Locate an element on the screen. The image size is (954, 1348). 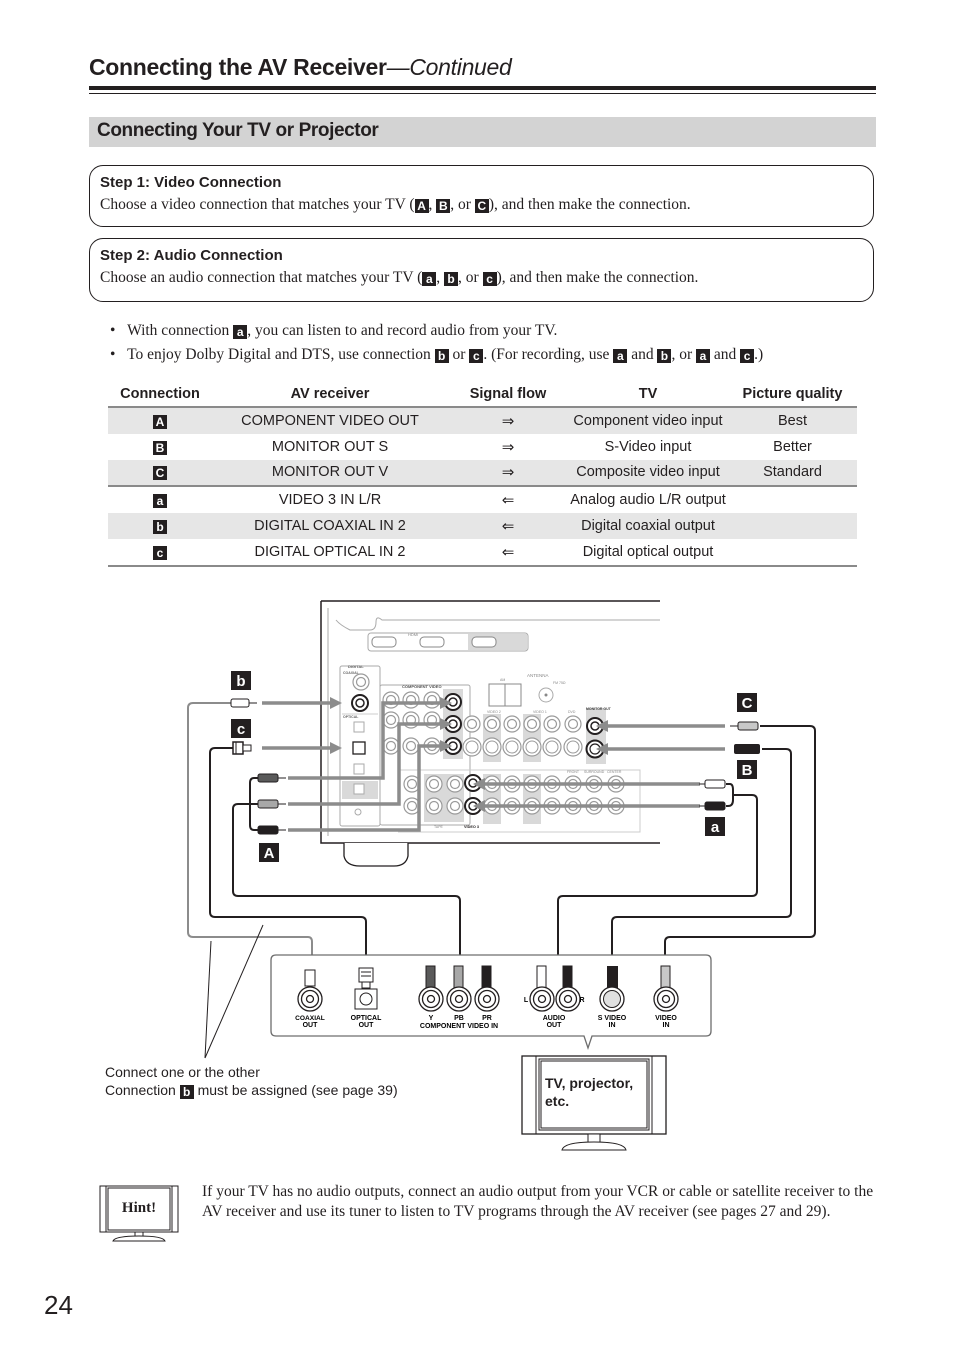
page-title-suffix: —Continued is located at coordinates (449, 67).